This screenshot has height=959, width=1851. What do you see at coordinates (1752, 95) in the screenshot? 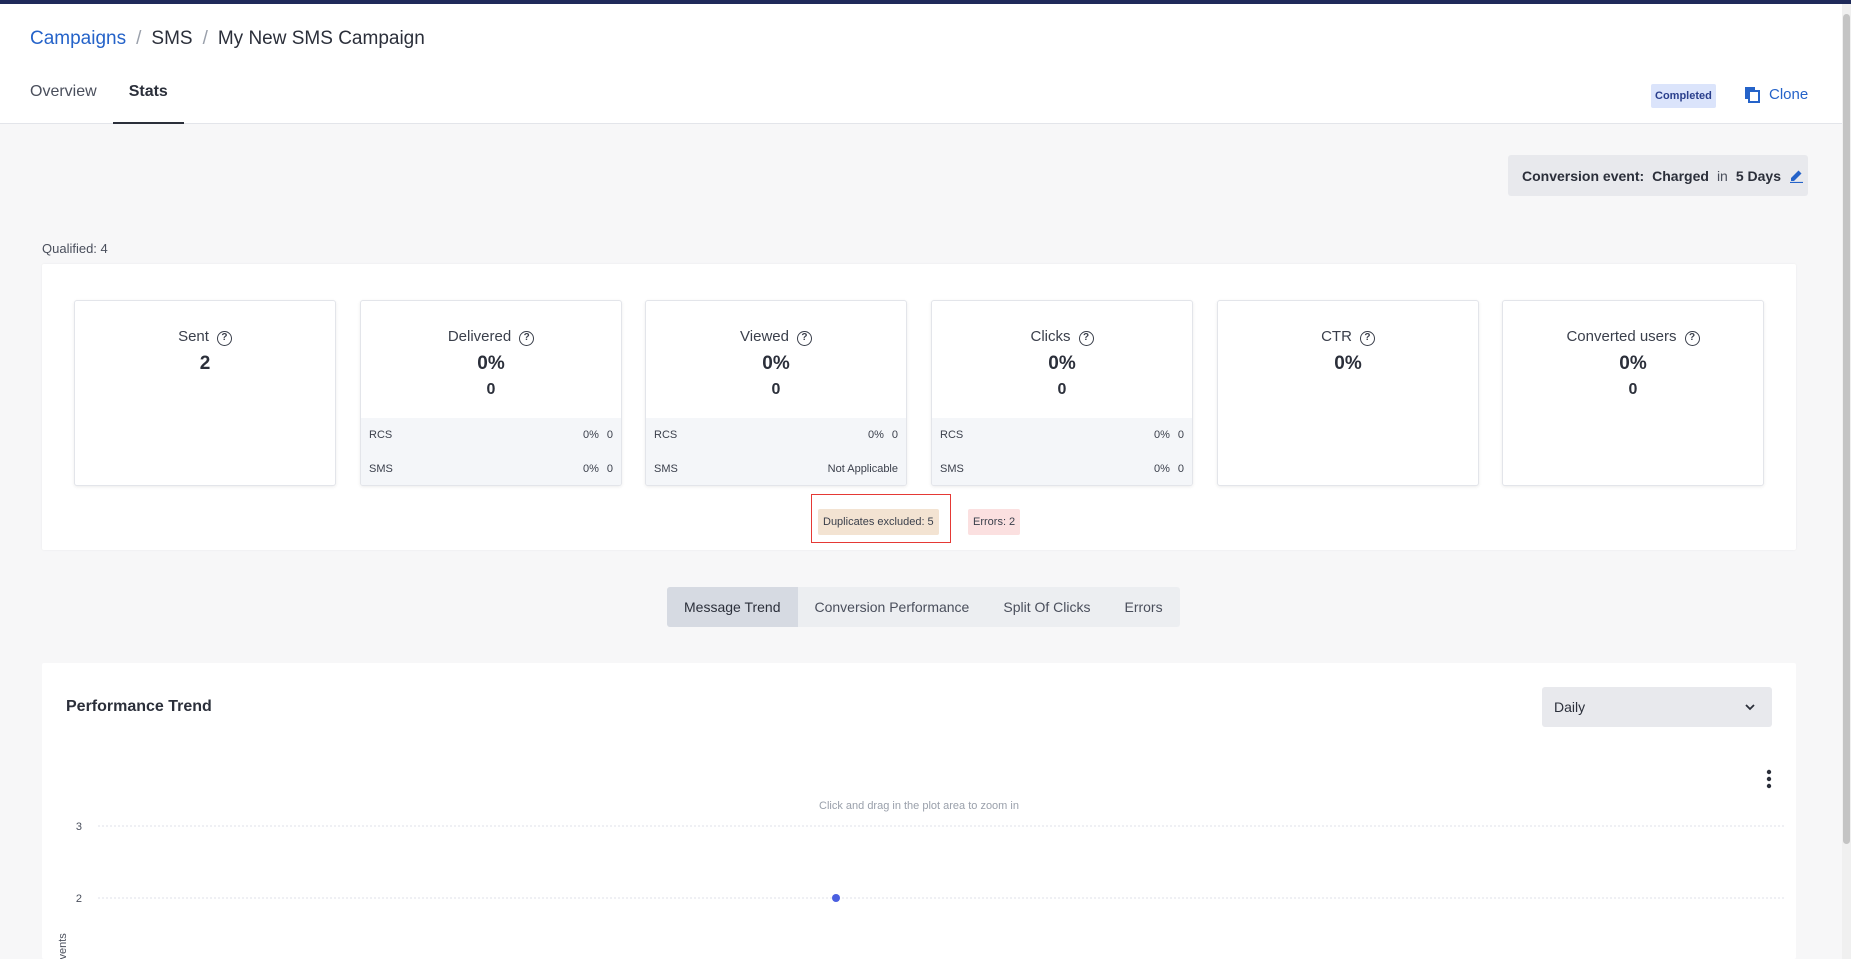
I see `copy-icon` at bounding box center [1752, 95].